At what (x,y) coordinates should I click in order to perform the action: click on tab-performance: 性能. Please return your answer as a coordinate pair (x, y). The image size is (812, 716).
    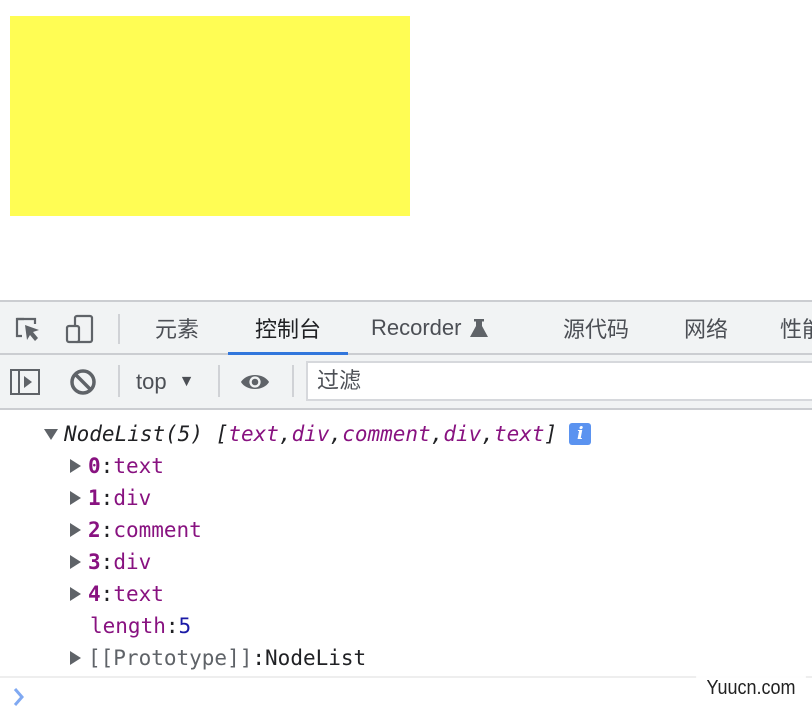
    Looking at the image, I should click on (796, 327).